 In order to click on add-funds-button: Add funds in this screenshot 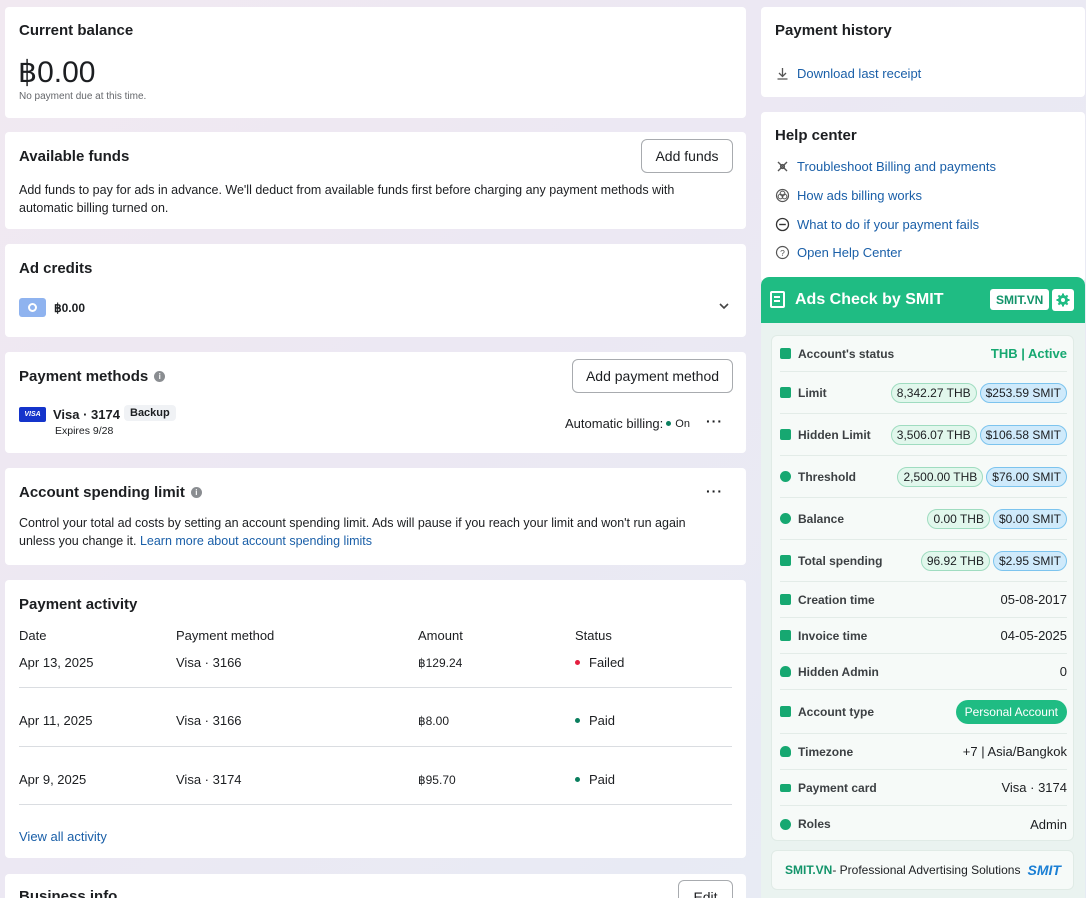, I will do `click(687, 156)`.